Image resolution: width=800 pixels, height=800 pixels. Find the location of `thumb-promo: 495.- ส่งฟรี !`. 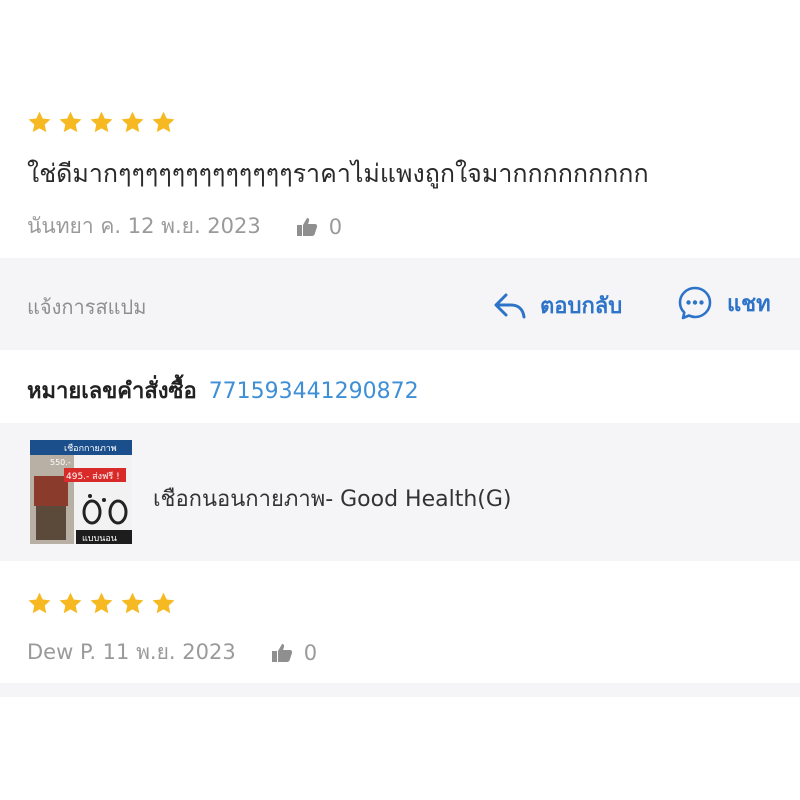

thumb-promo: 495.- ส่งฟรี ! is located at coordinates (93, 476).